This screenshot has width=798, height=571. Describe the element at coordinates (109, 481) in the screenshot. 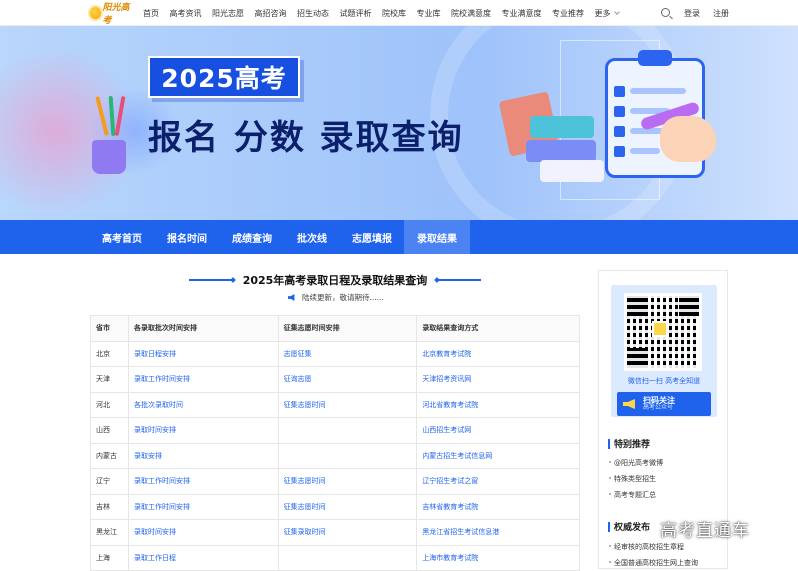

I see `province-cell: 辽宁` at that location.